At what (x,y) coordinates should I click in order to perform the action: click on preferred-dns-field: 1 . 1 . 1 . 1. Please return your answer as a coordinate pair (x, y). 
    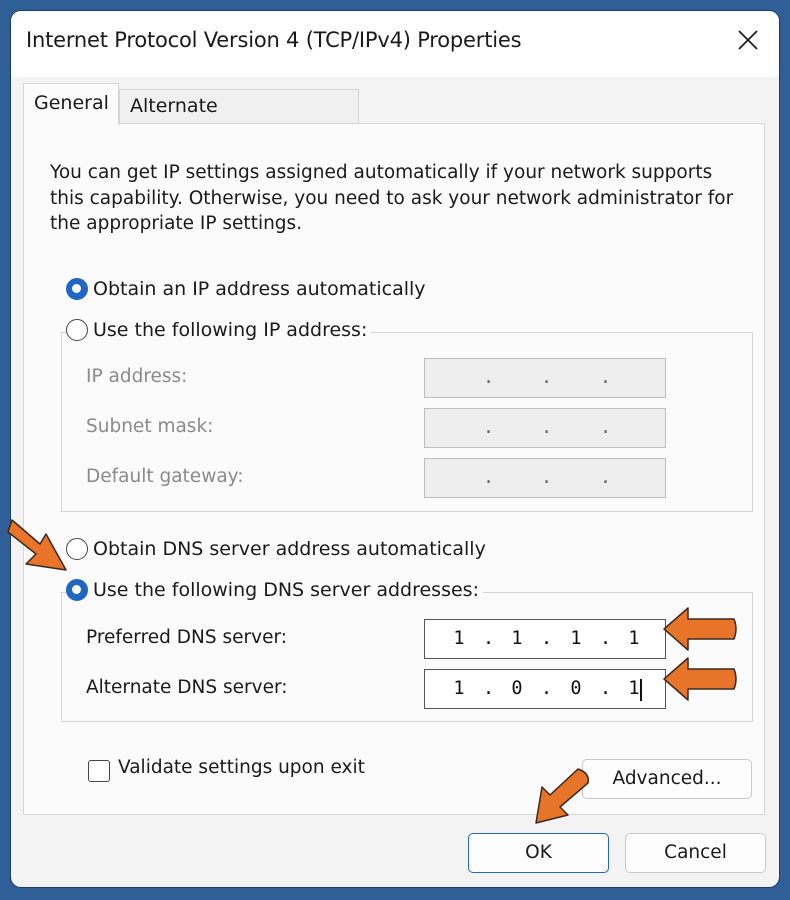
    Looking at the image, I should click on (545, 639).